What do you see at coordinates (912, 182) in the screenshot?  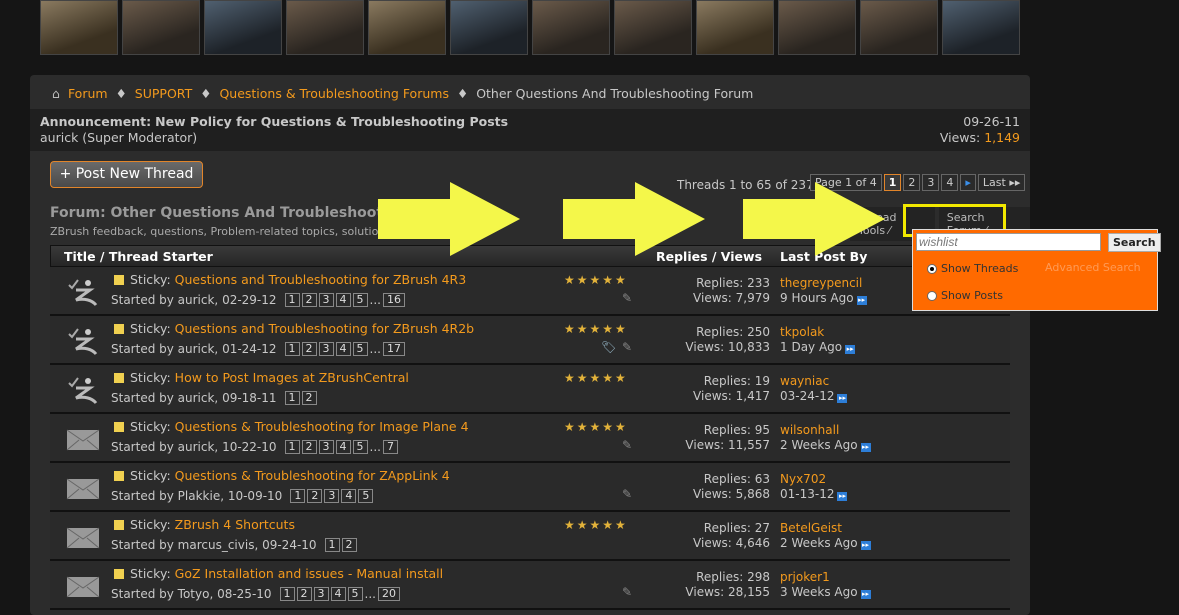 I see `page-2: 2` at bounding box center [912, 182].